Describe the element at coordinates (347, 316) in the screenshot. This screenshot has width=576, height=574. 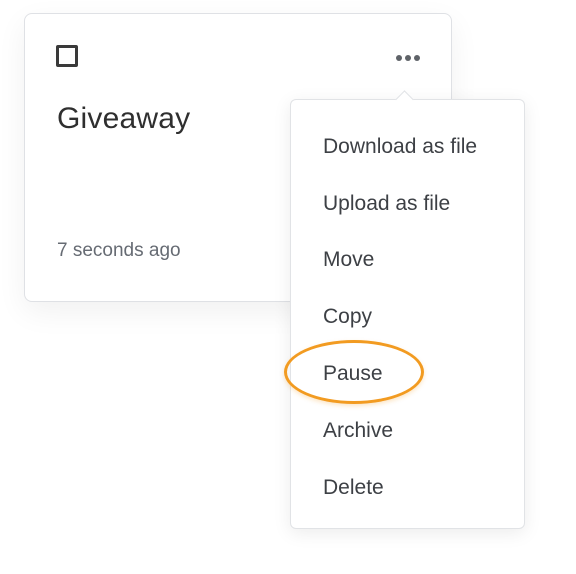
I see `menu-item-copy: Copy` at that location.